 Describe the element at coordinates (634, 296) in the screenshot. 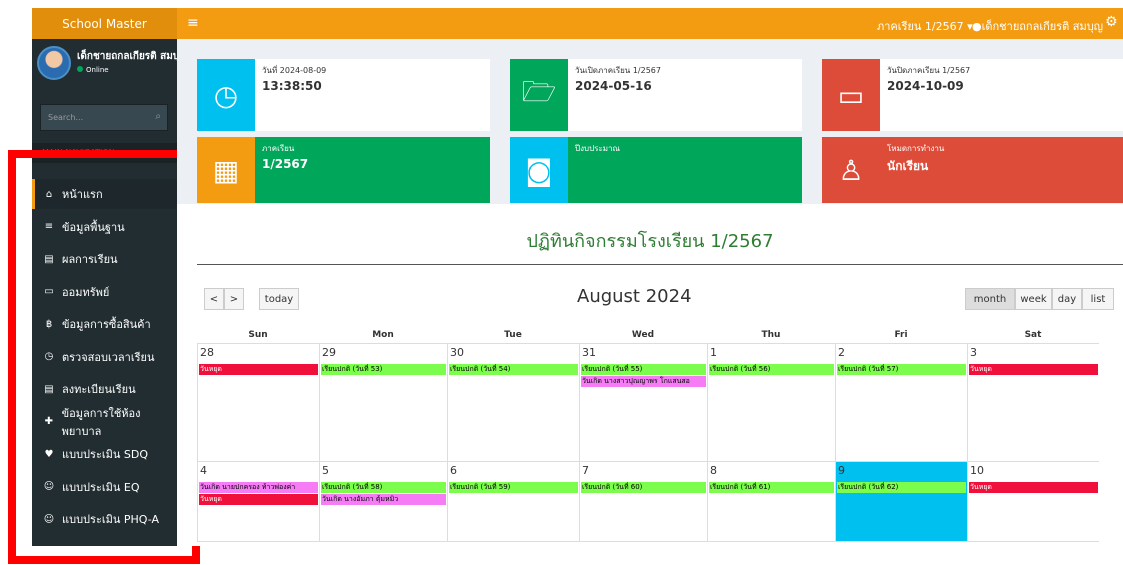

I see `month-title: August 2024` at that location.